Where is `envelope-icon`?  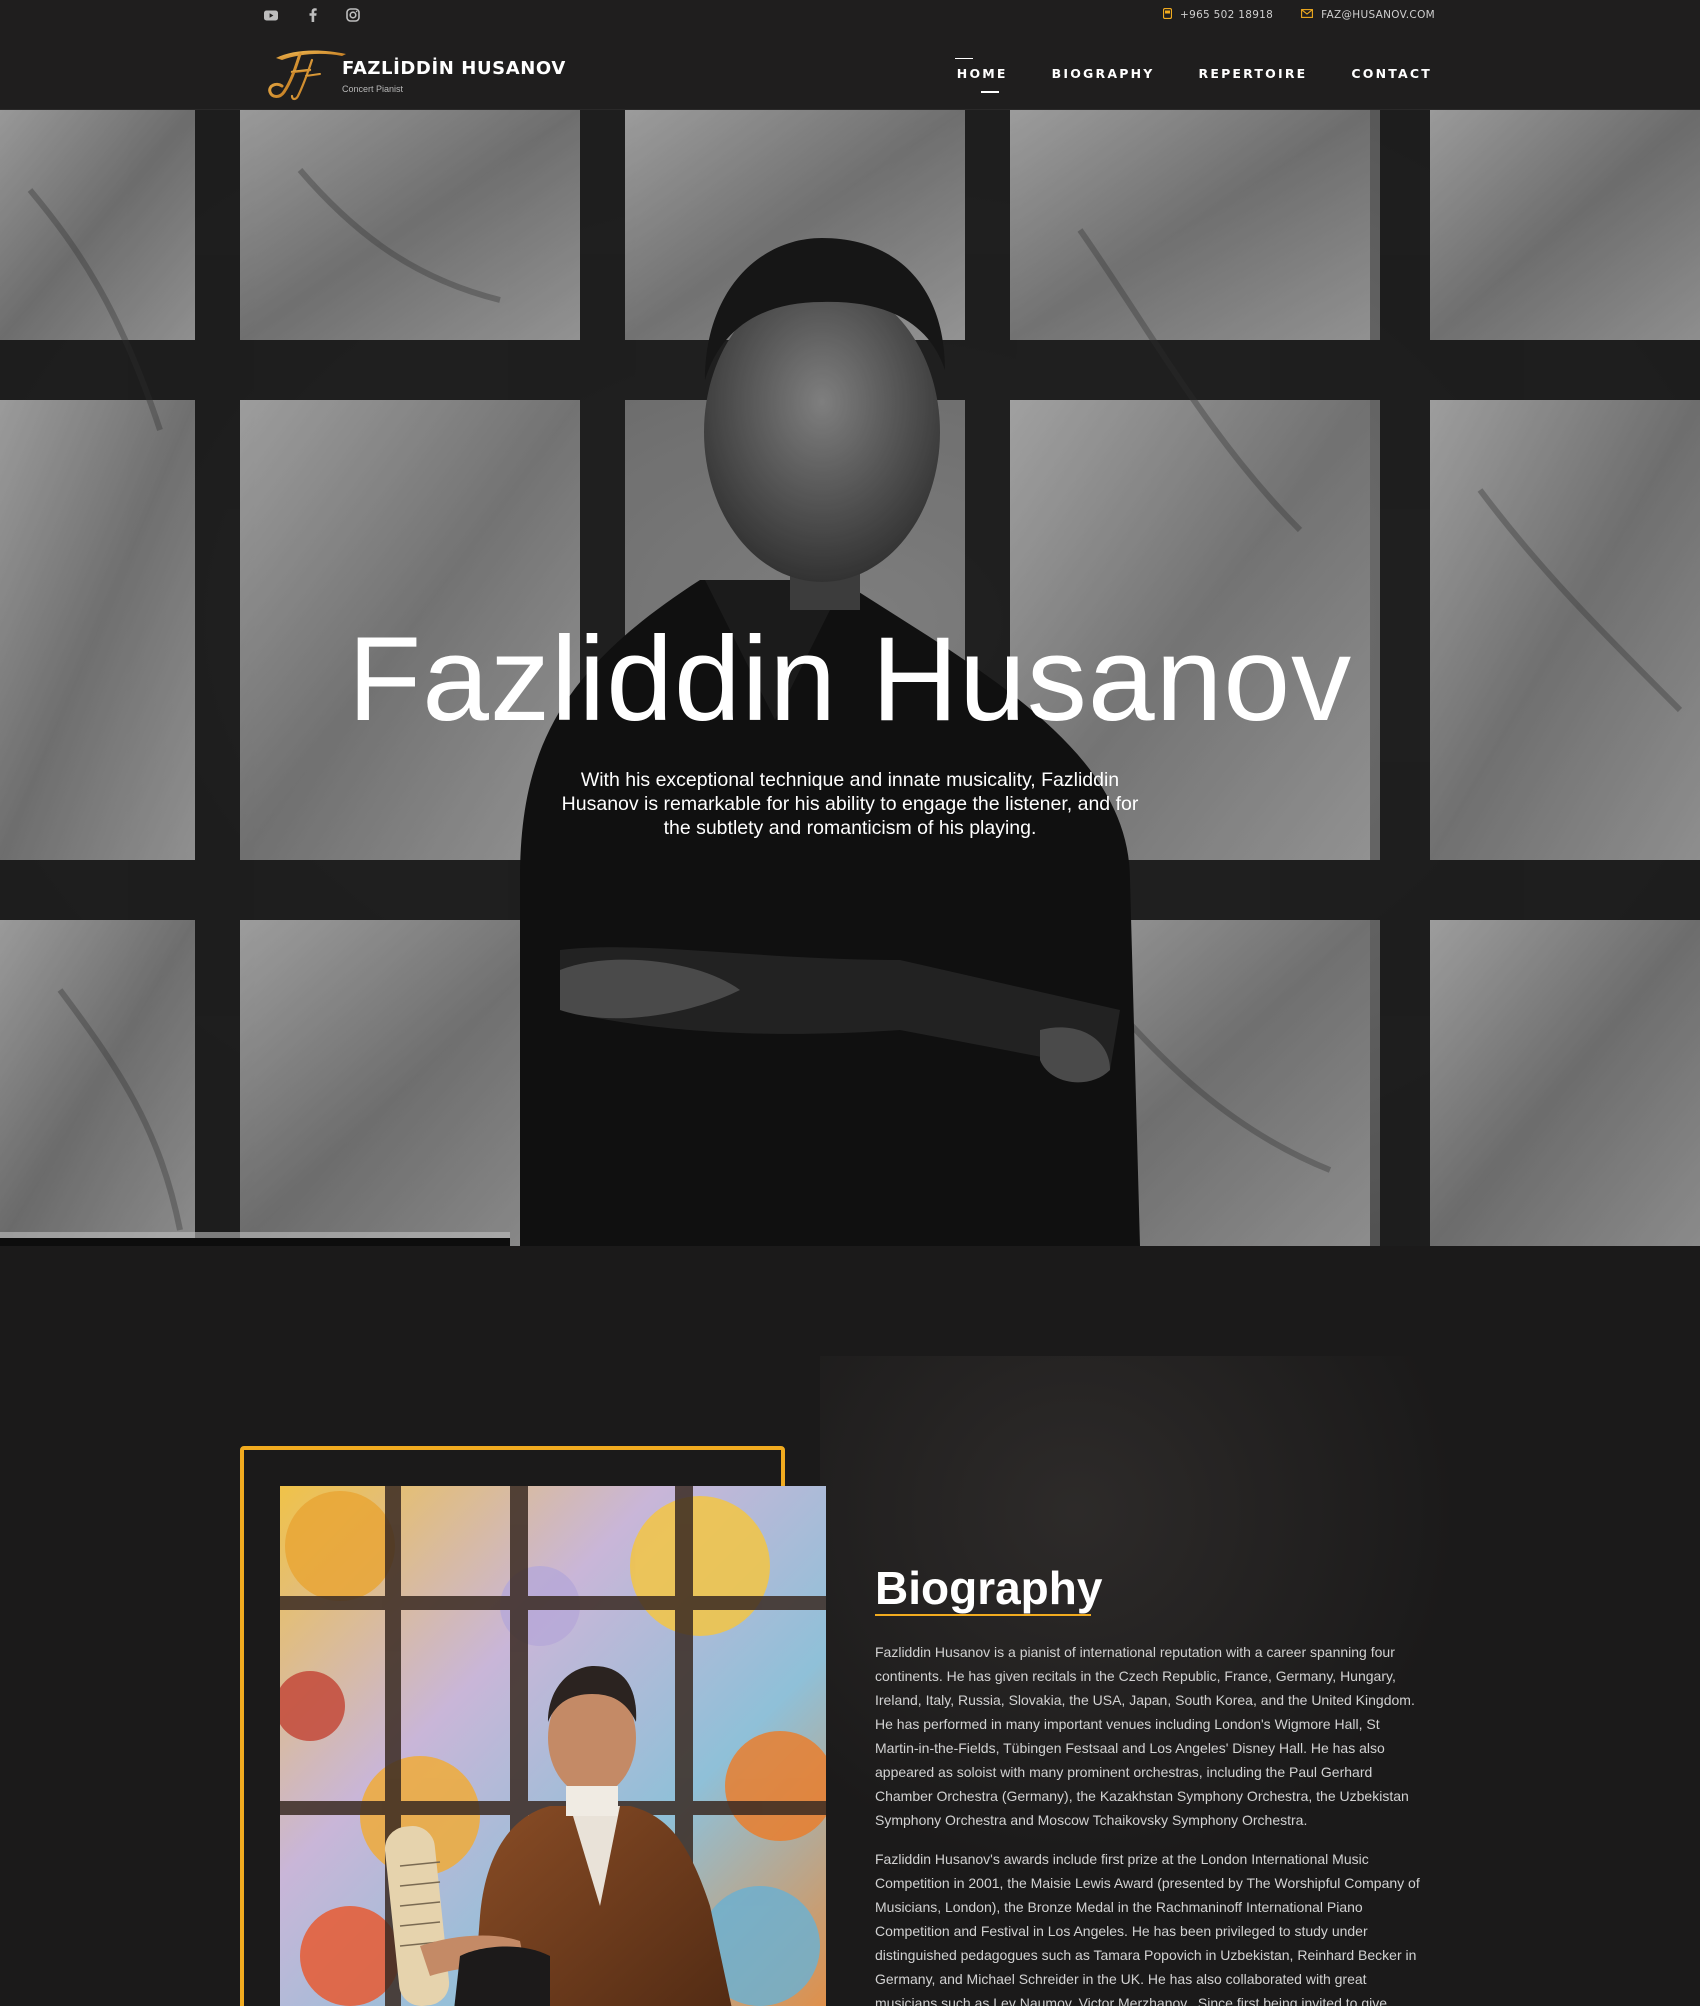 envelope-icon is located at coordinates (1307, 15).